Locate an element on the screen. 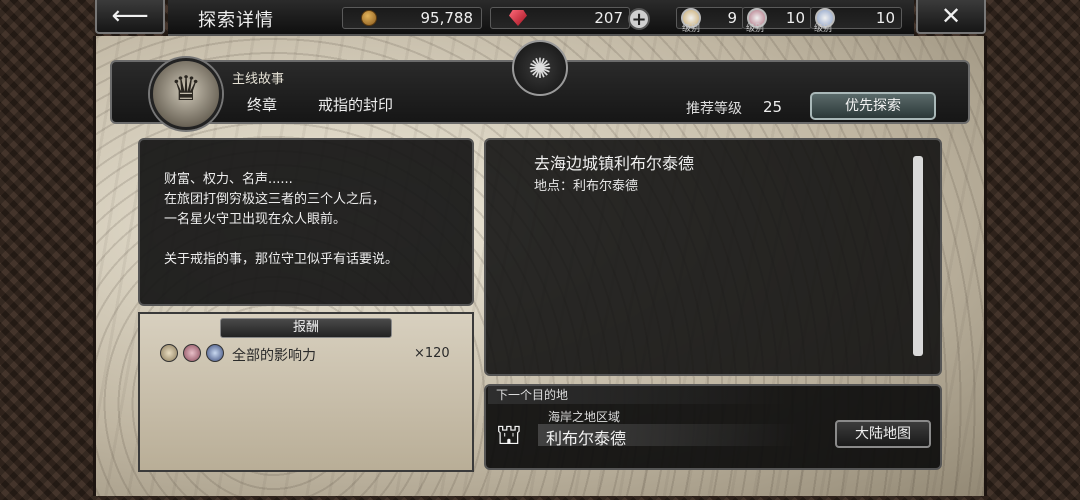  priority-explore-button: 优先探索 is located at coordinates (873, 106).